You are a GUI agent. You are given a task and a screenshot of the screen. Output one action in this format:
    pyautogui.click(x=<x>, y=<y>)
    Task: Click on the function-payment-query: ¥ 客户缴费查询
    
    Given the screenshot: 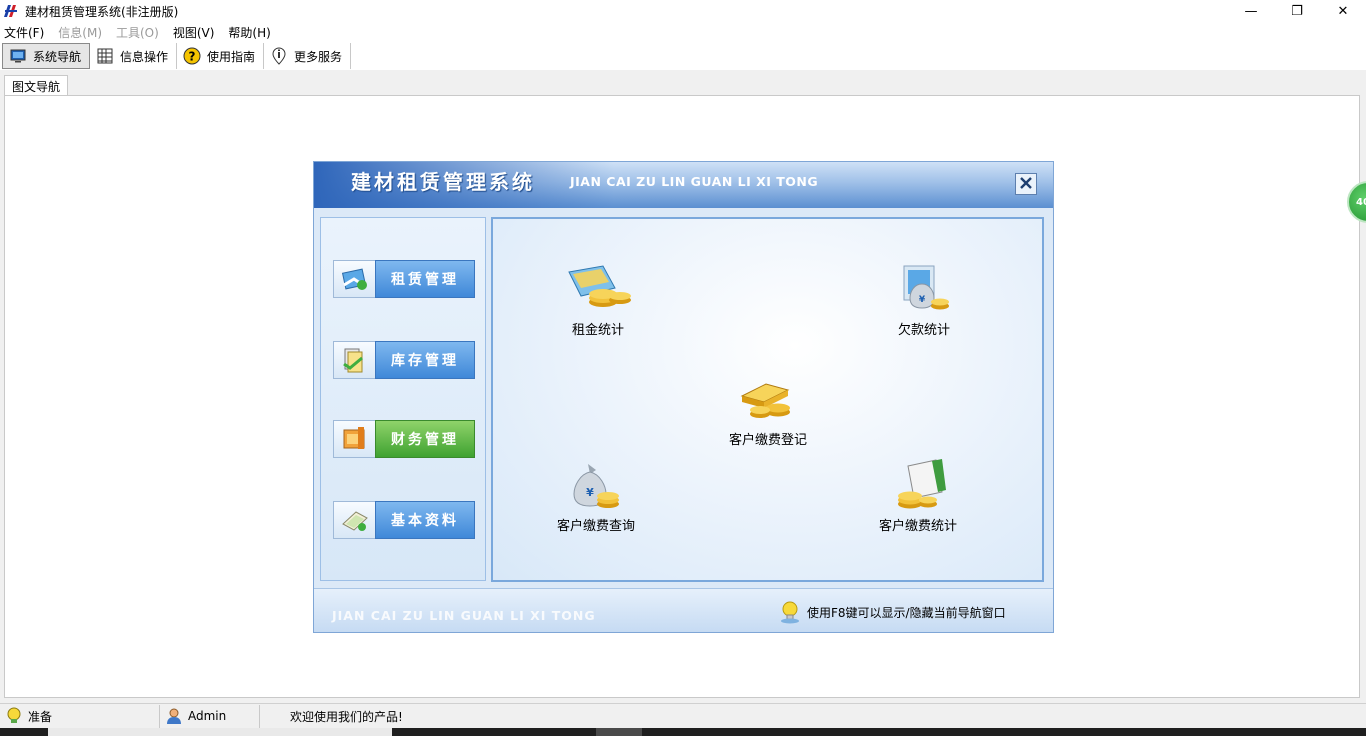 What is the action you would take?
    pyautogui.click(x=596, y=494)
    